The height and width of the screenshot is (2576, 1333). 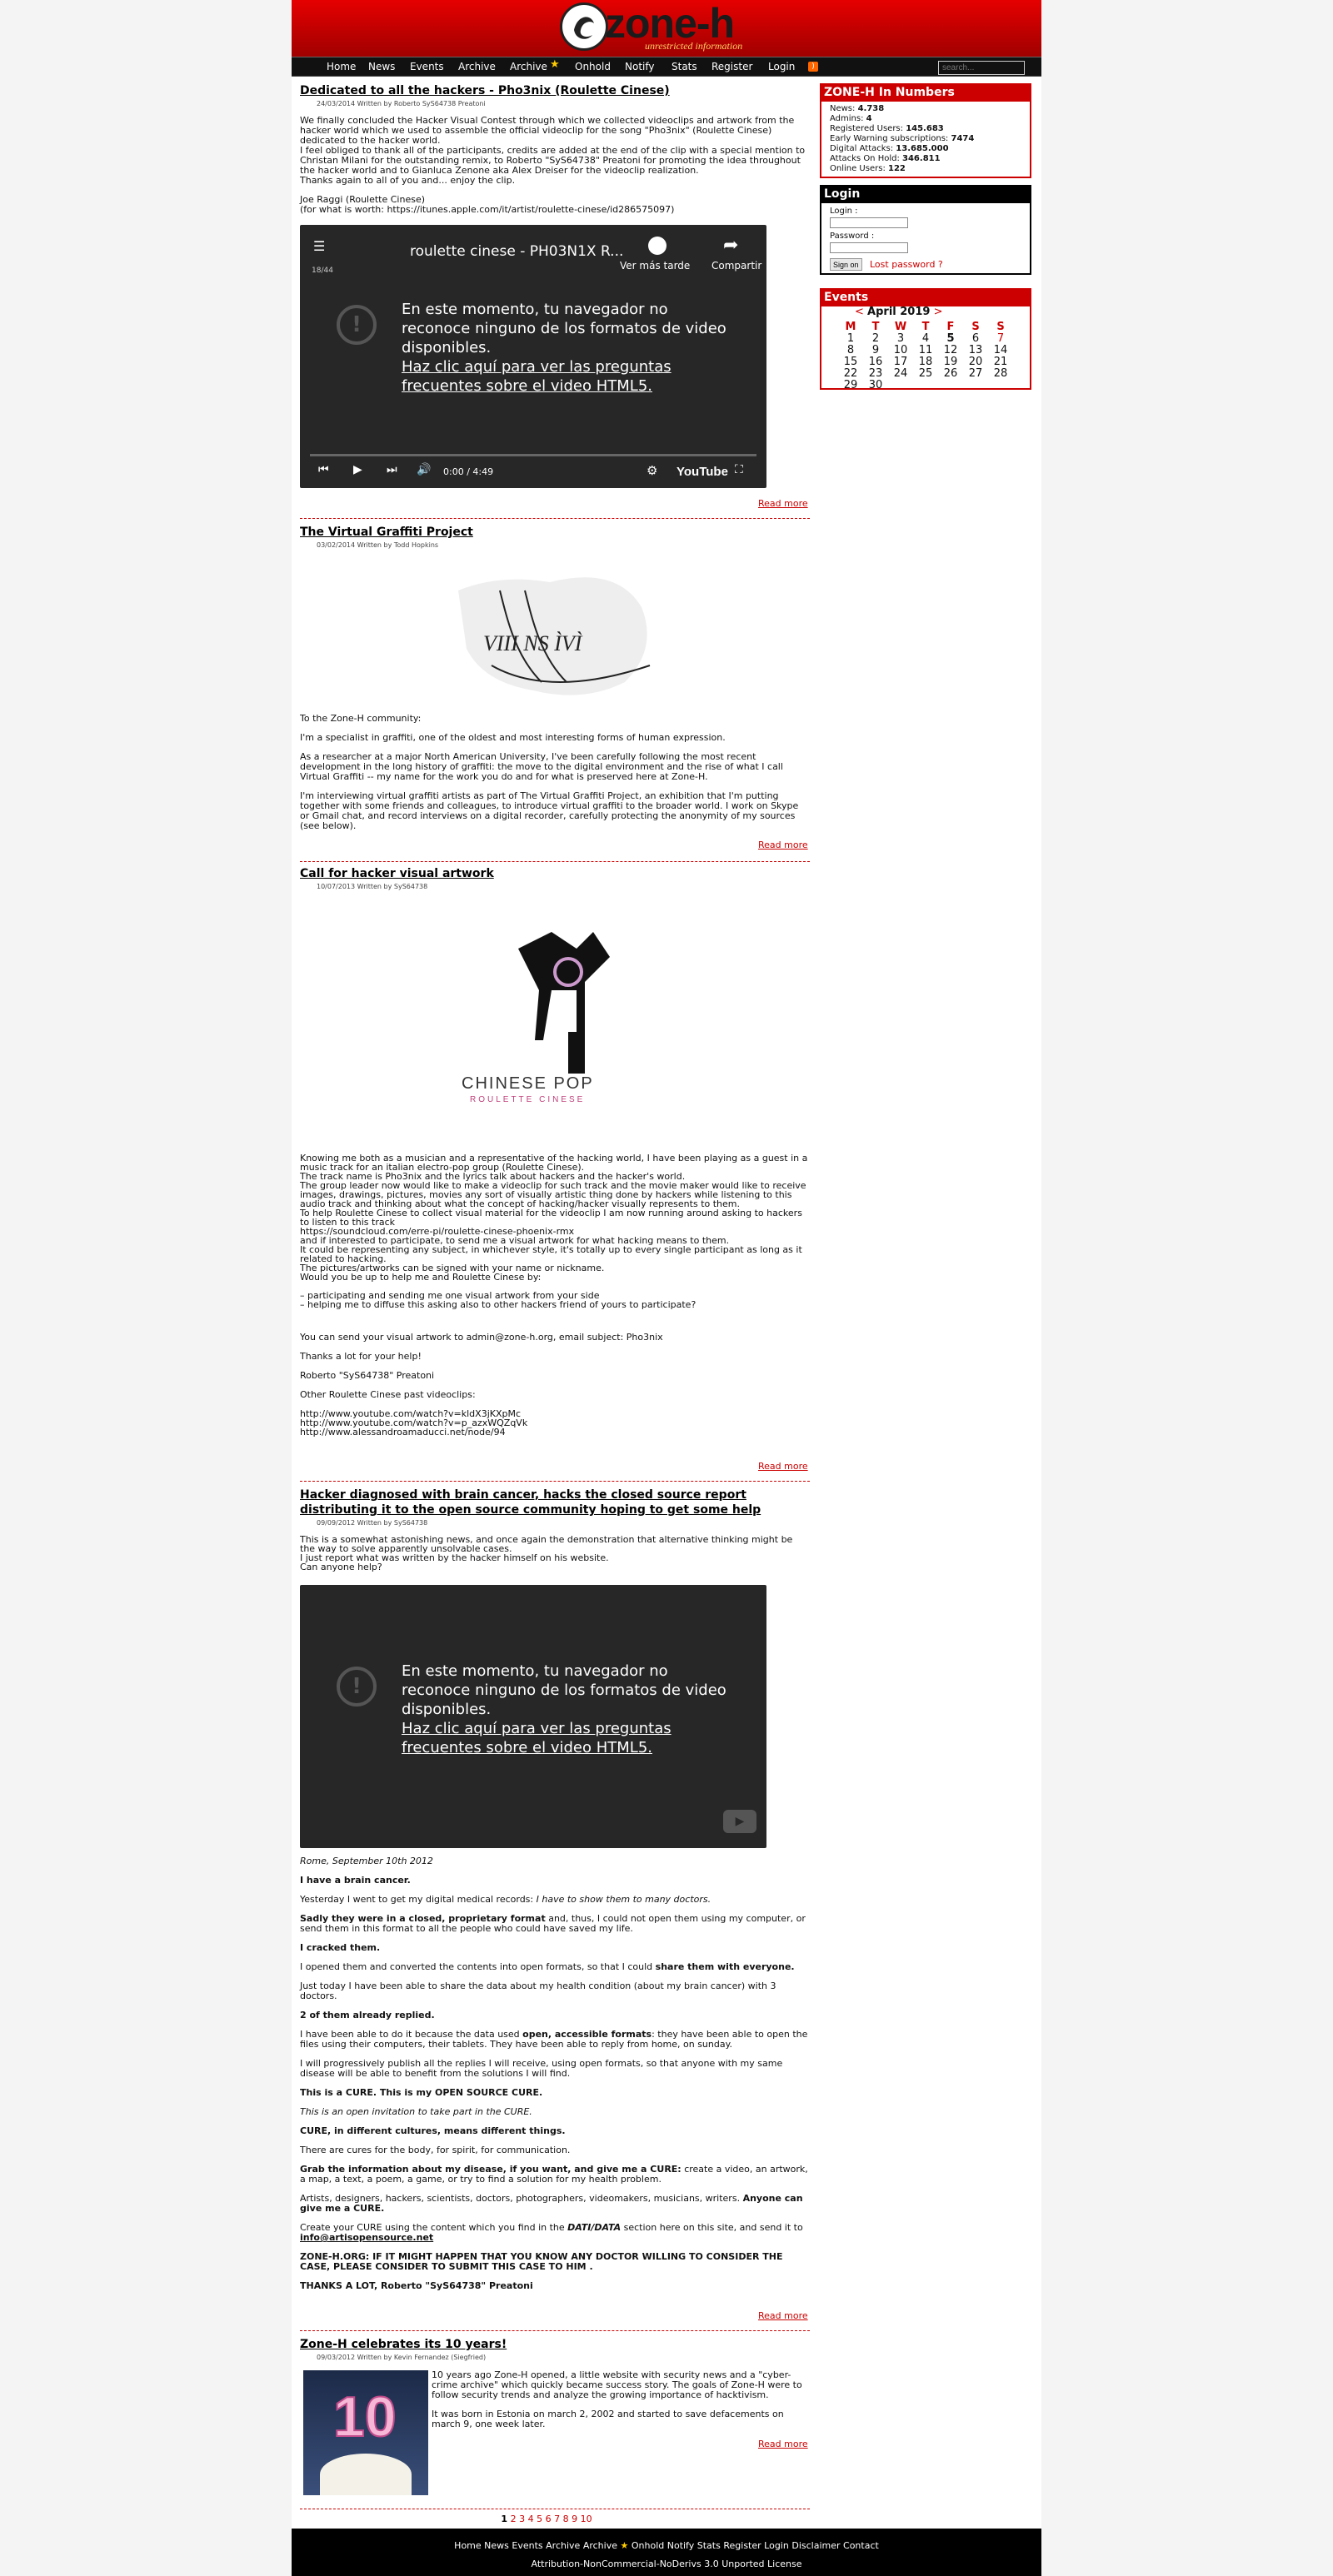 What do you see at coordinates (563, 2545) in the screenshot?
I see `footer-link-archive: Archive` at bounding box center [563, 2545].